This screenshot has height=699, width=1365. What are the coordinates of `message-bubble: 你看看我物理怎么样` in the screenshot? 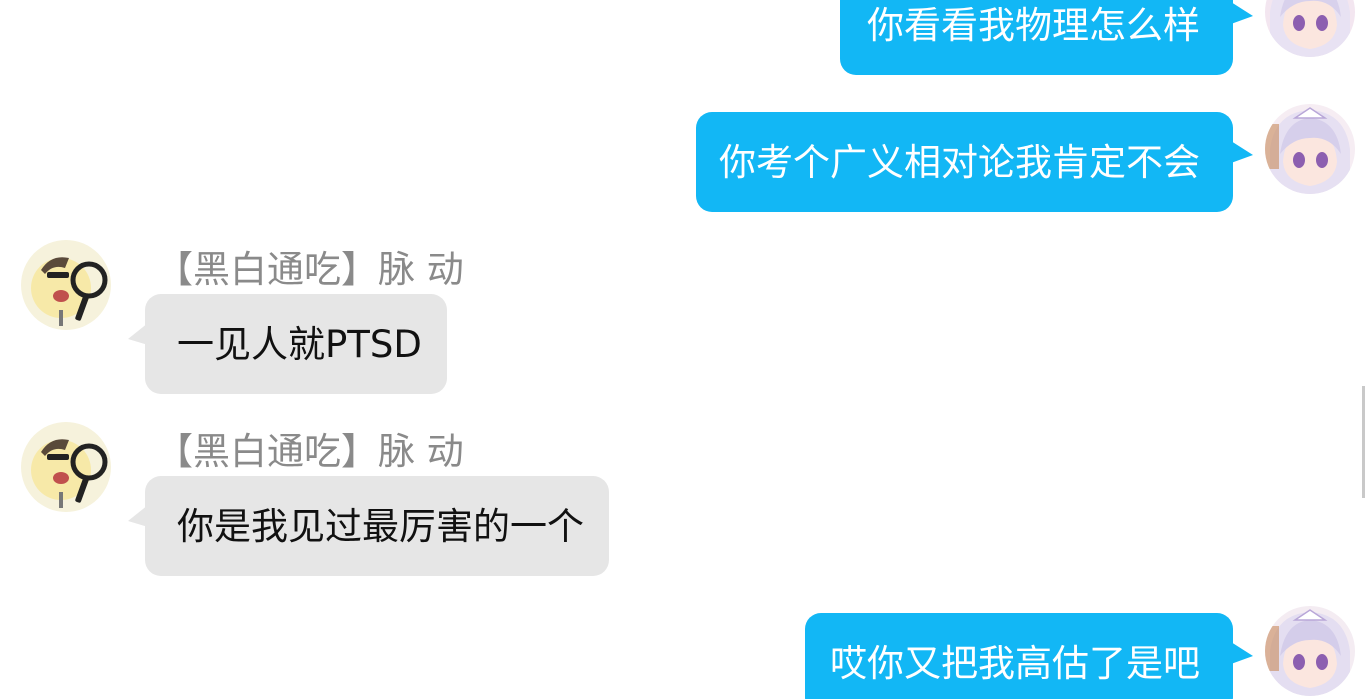 It's located at (1036, 37).